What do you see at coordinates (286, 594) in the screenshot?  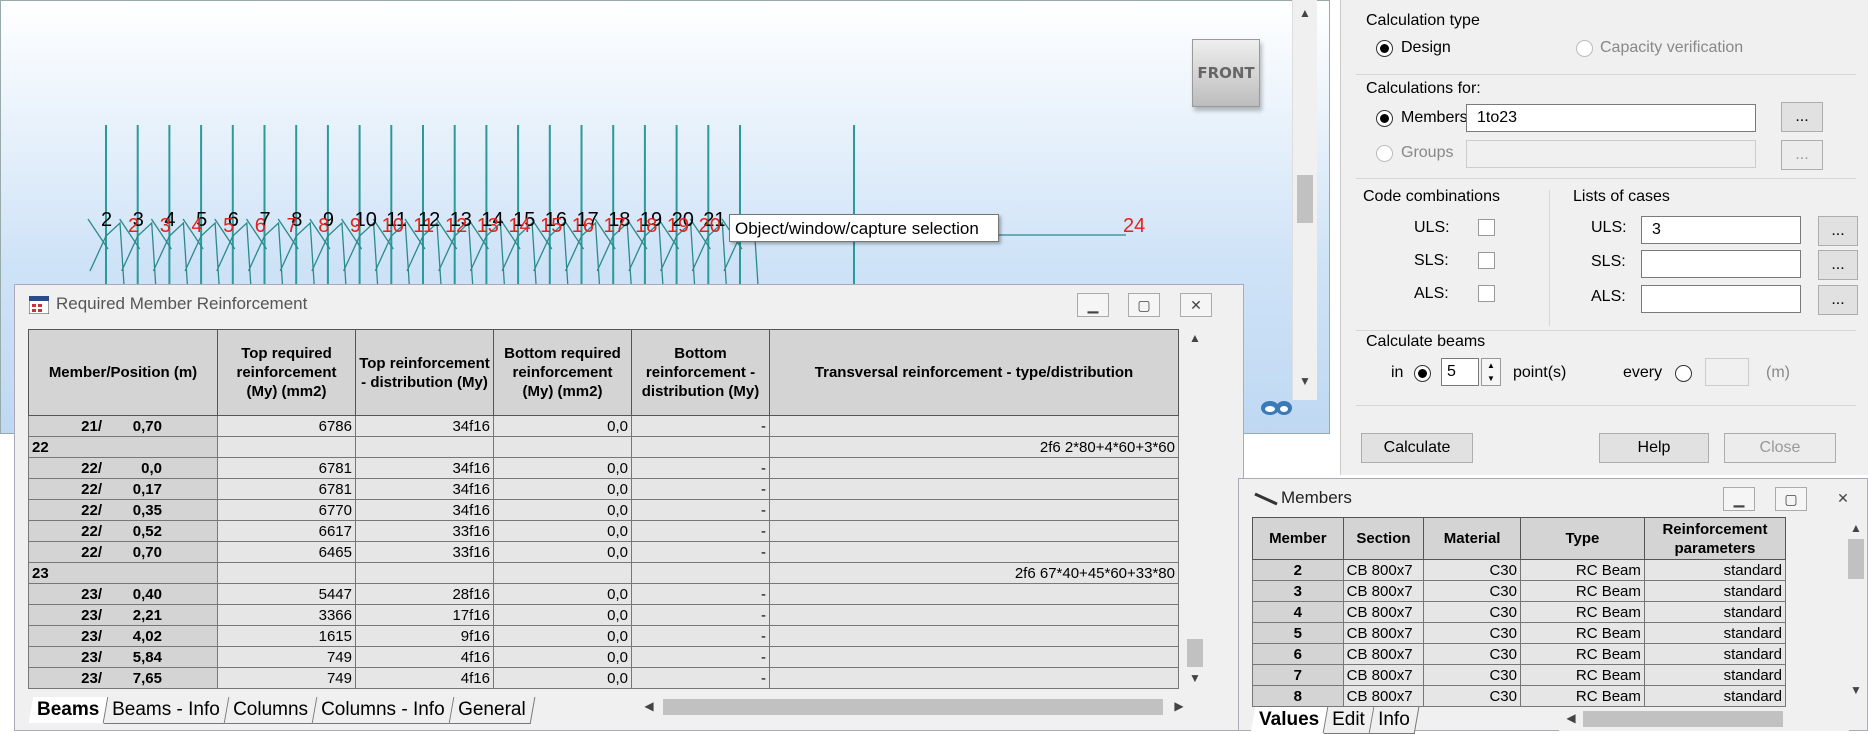 I see `top-req-cell: 5447` at bounding box center [286, 594].